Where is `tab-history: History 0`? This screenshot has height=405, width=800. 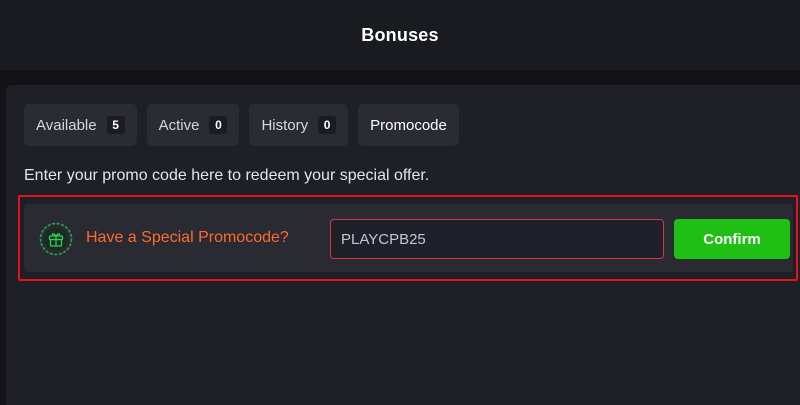 tab-history: History 0 is located at coordinates (299, 125).